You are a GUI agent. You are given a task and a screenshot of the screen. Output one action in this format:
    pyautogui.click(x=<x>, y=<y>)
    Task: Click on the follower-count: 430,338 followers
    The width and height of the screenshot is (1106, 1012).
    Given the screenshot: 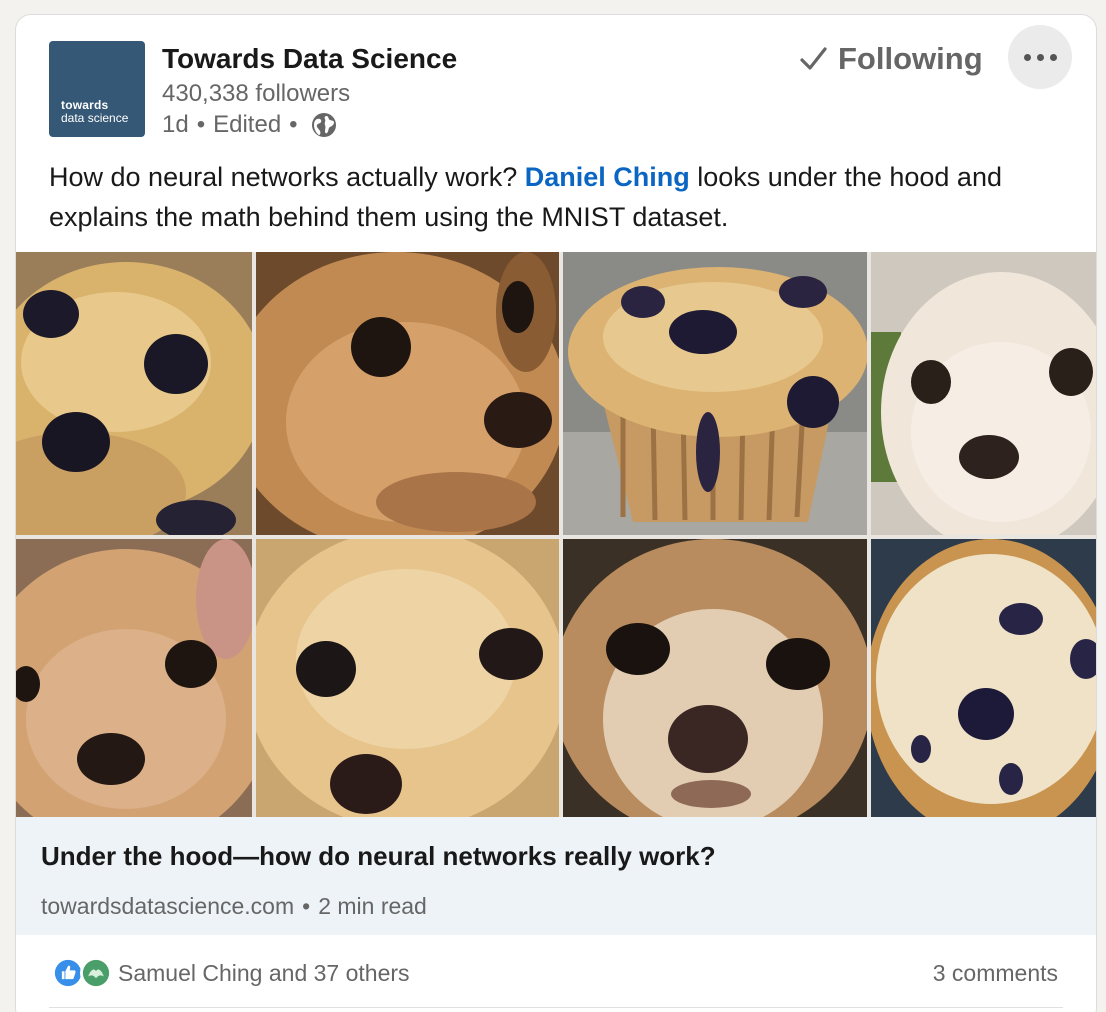 What is the action you would take?
    pyautogui.click(x=256, y=93)
    